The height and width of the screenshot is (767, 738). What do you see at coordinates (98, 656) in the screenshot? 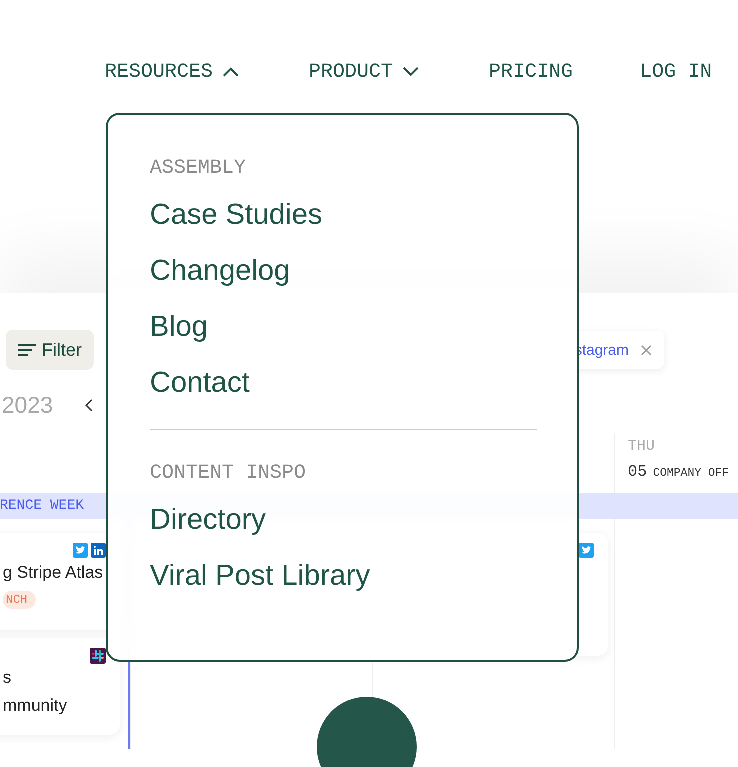
I see `slack-icon` at bounding box center [98, 656].